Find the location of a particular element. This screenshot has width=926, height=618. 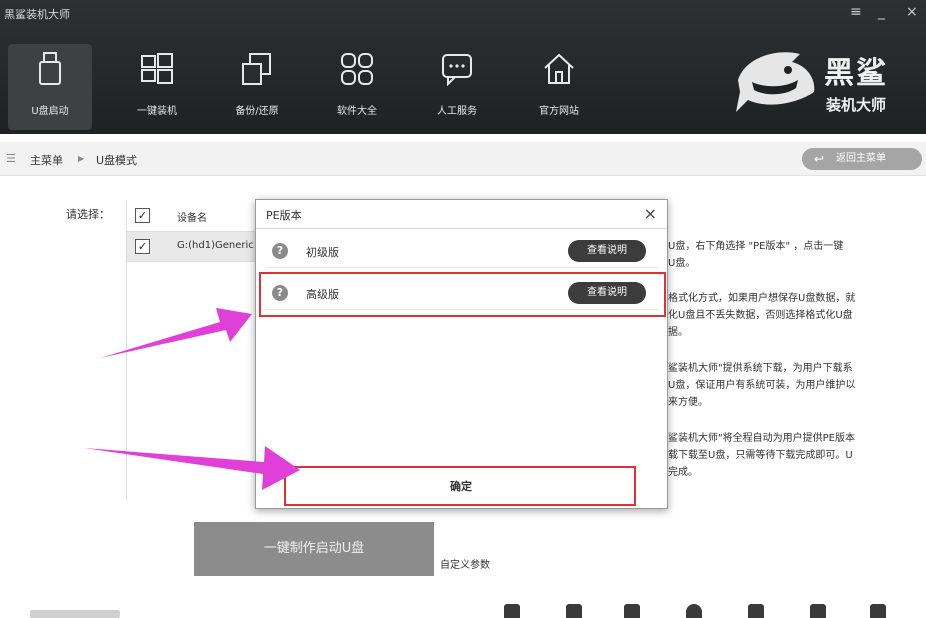

view-details-button: 查看说明 is located at coordinates (607, 251).